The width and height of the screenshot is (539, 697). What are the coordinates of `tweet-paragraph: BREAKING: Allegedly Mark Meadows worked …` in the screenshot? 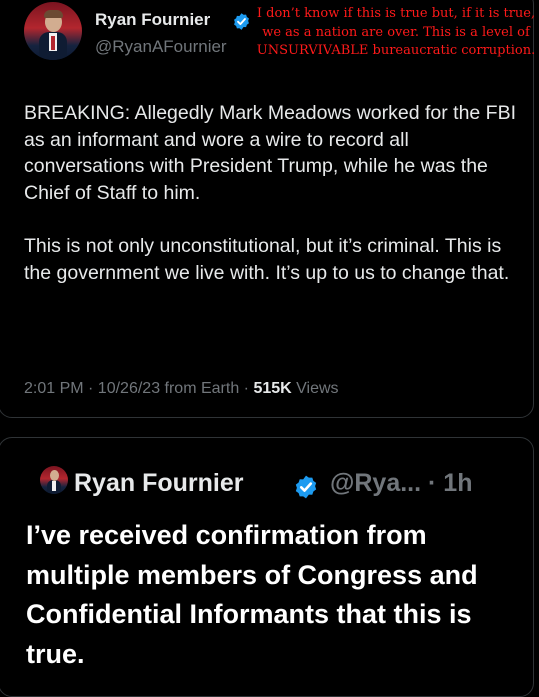 It's located at (270, 153).